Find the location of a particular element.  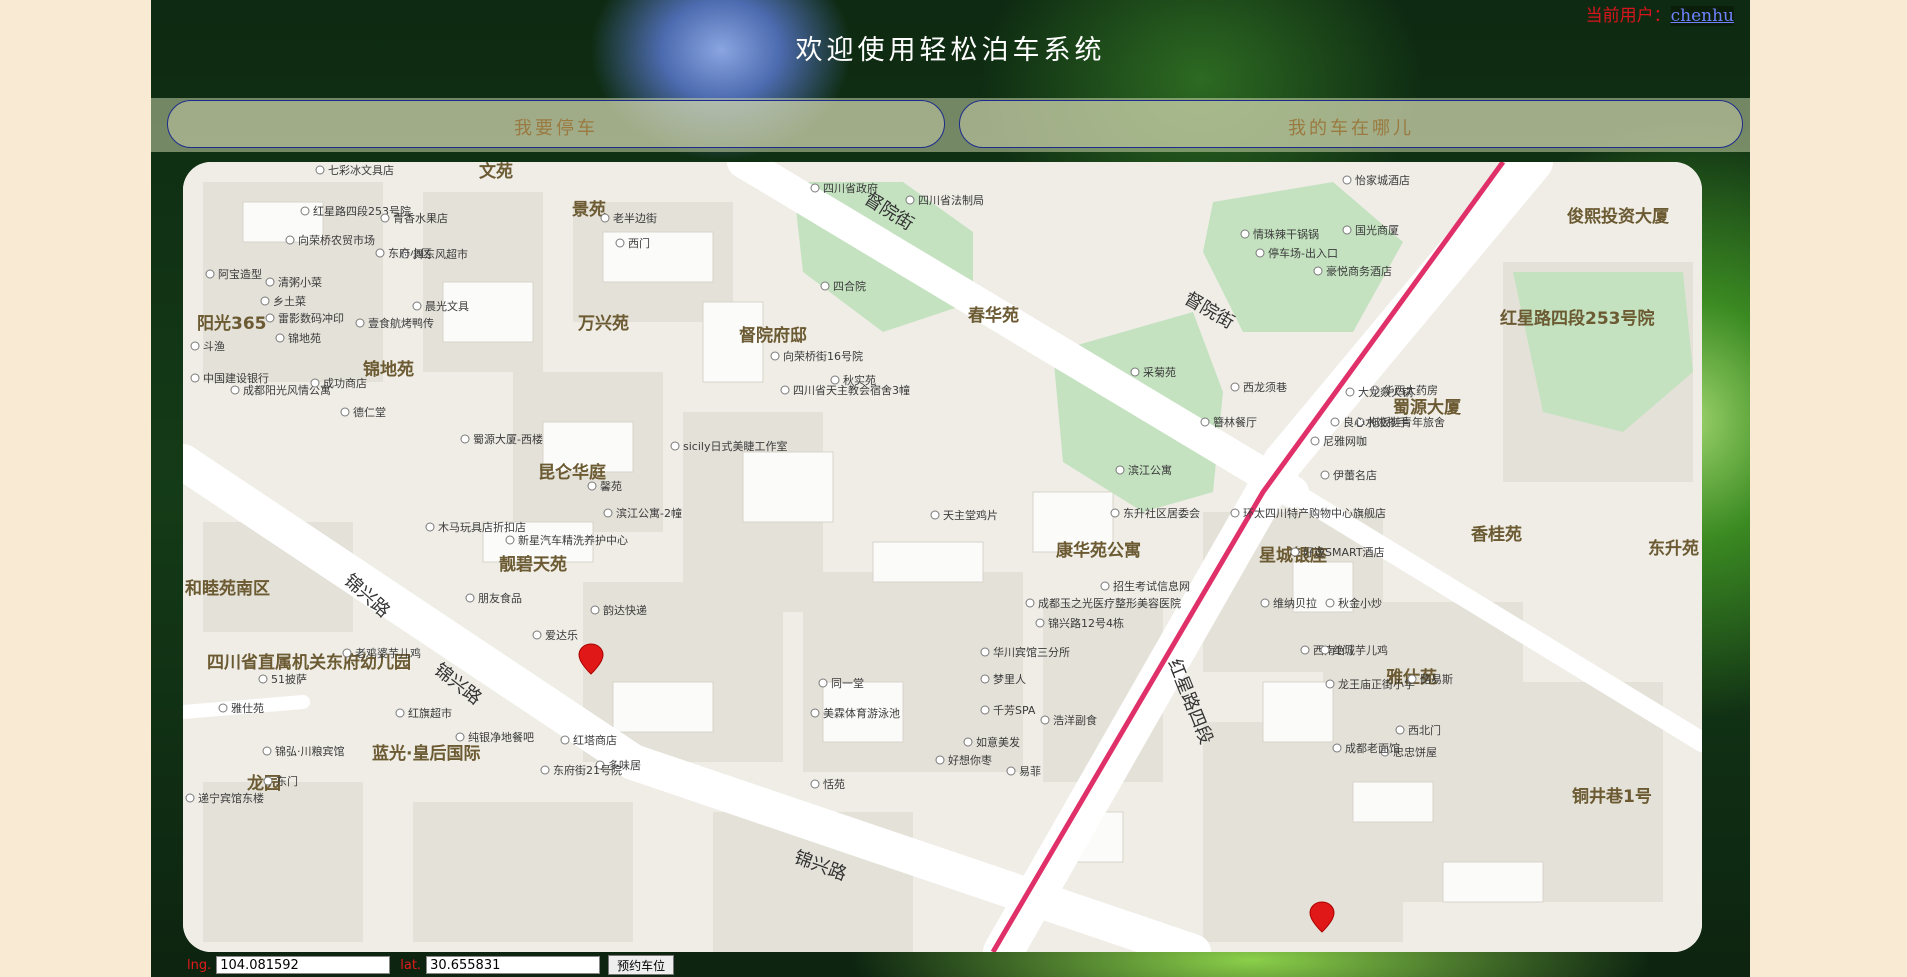

poi: 向荣桥农贸市场 is located at coordinates (330, 240).